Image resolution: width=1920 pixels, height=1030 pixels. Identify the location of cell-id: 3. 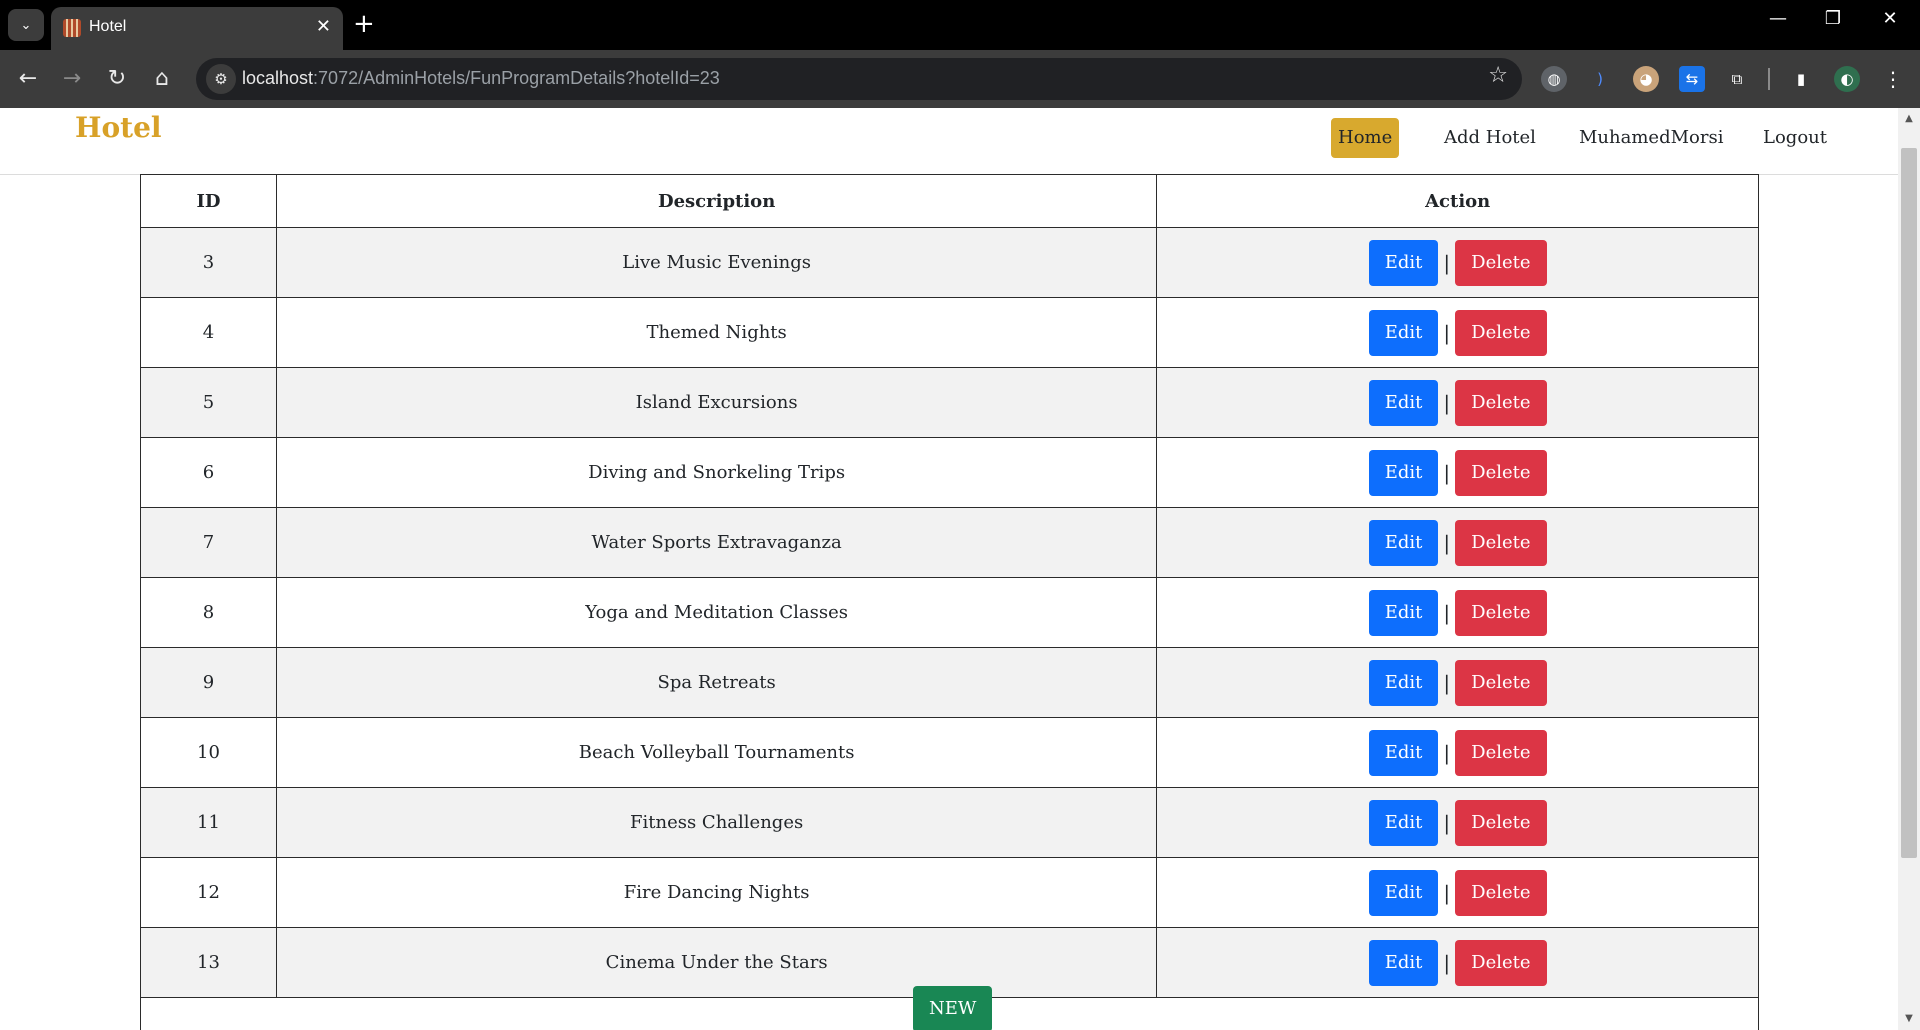
(208, 262).